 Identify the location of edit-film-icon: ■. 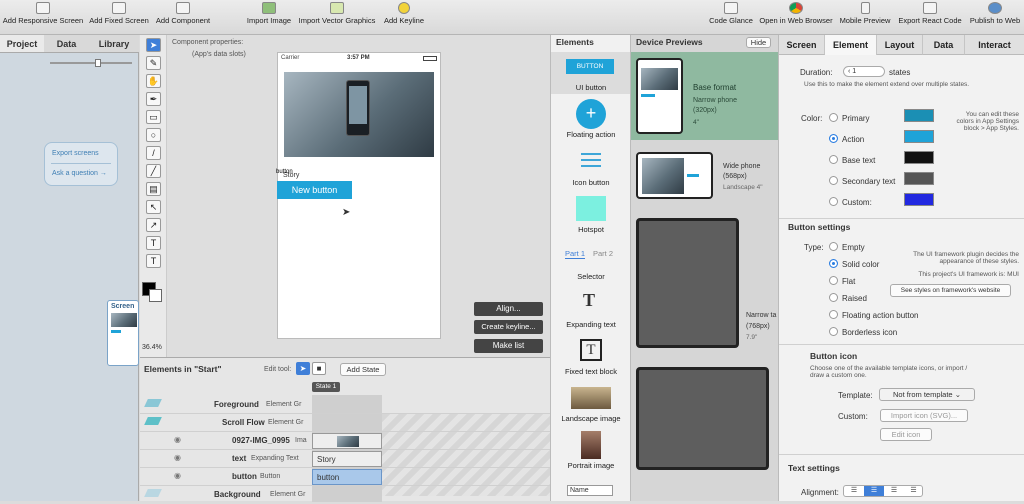
(319, 368).